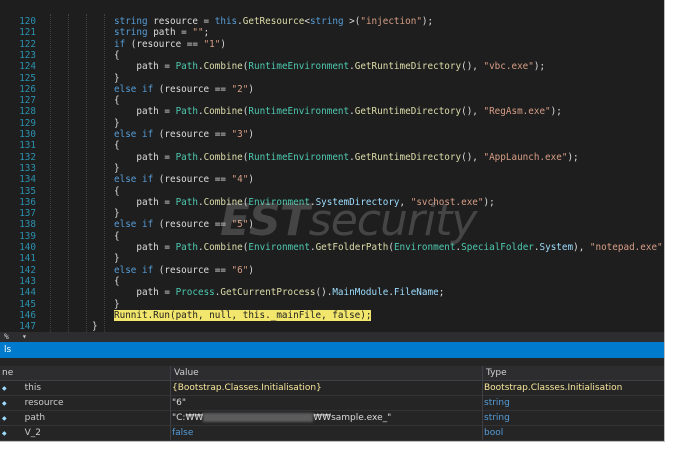  What do you see at coordinates (27, 180) in the screenshot?
I see `line-number: 134` at bounding box center [27, 180].